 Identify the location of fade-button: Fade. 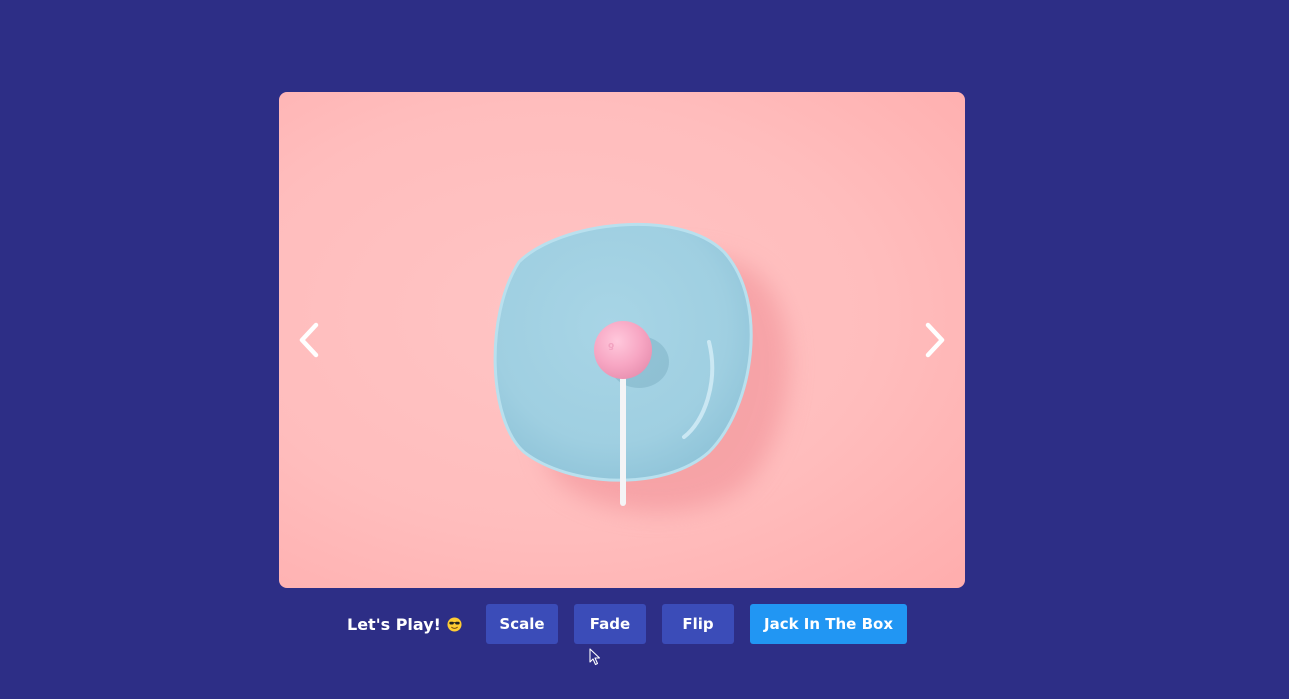
(610, 624).